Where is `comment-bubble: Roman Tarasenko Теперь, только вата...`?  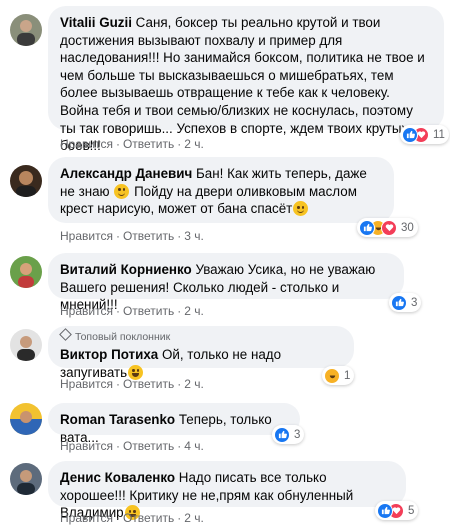
comment-bubble: Roman Tarasenko Теперь, только вата... is located at coordinates (174, 424).